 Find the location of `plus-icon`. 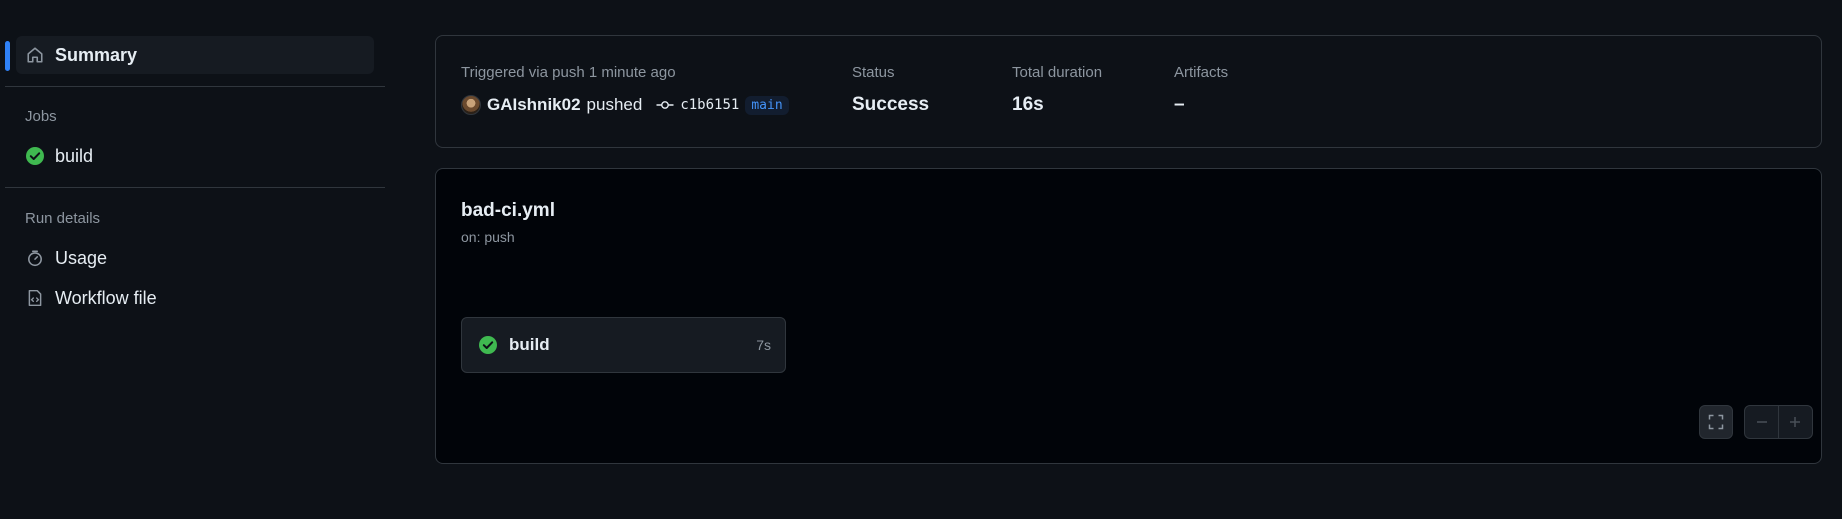

plus-icon is located at coordinates (1795, 422).